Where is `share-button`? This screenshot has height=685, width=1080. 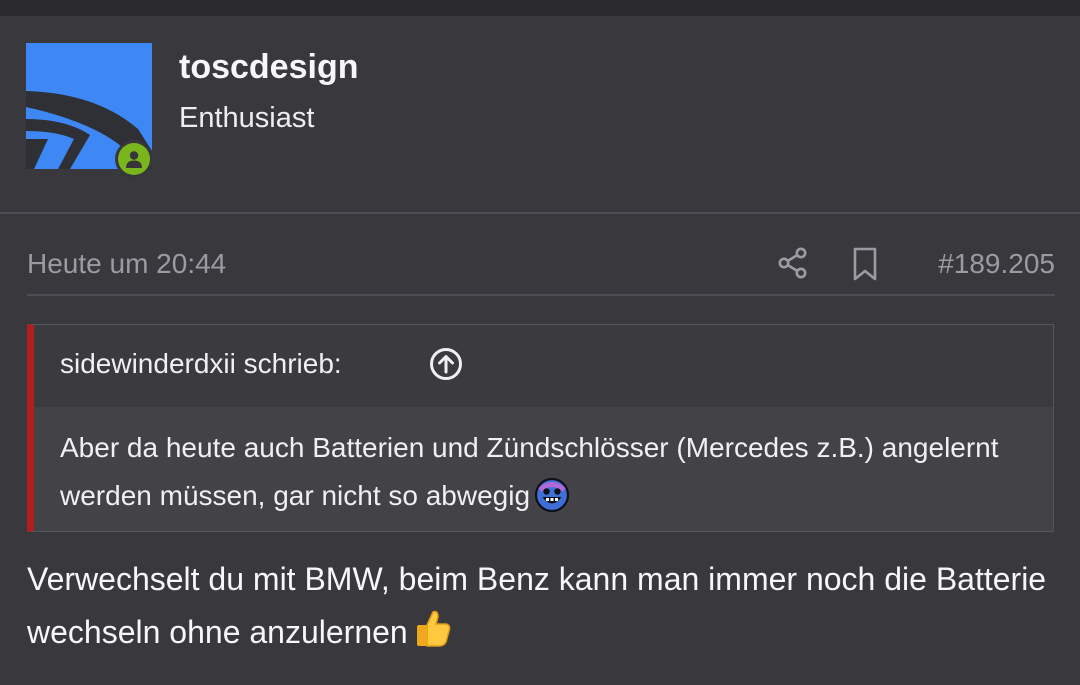
share-button is located at coordinates (793, 263).